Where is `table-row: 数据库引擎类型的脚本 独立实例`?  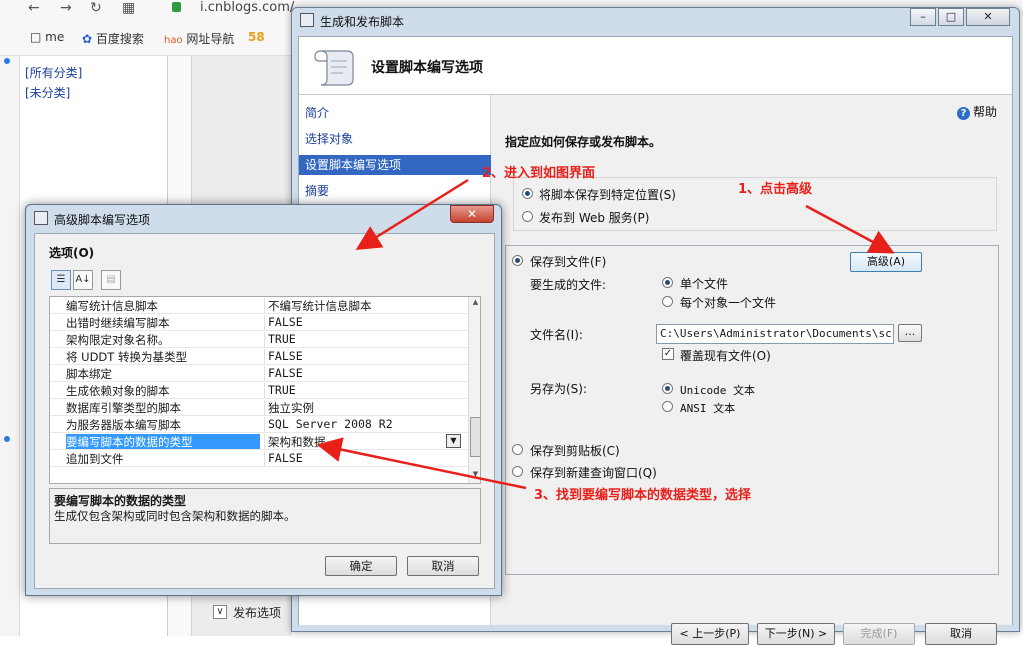 table-row: 数据库引擎类型的脚本 独立实例 is located at coordinates (259, 407).